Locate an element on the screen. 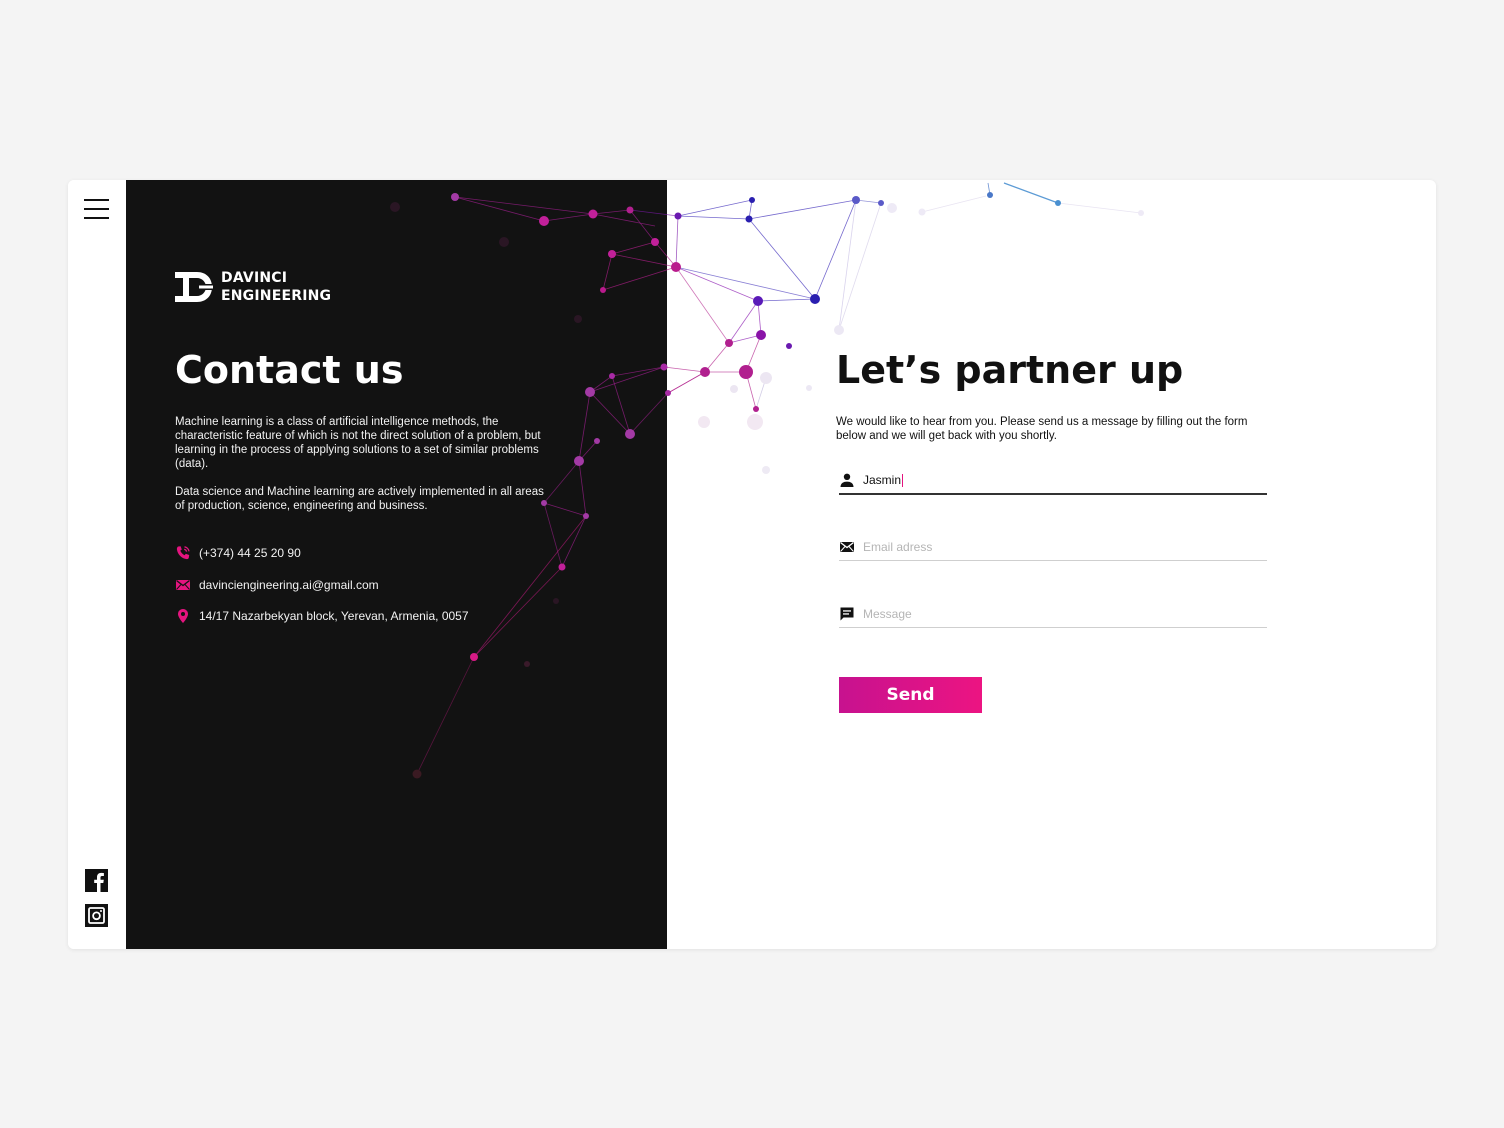  phone-number: (+374) 44 25 20 90 is located at coordinates (250, 553).